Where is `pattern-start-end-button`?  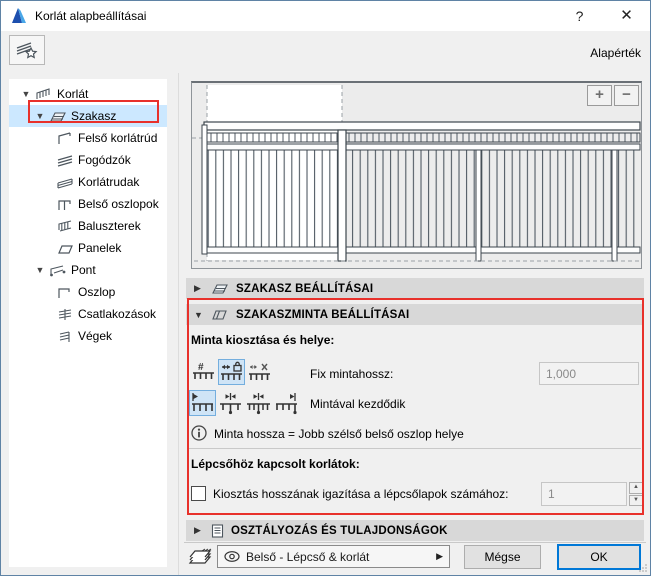 pattern-start-end-button is located at coordinates (286, 403).